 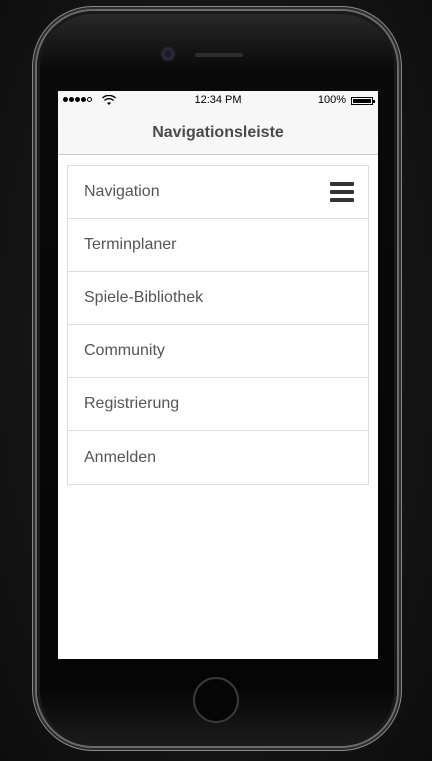 I want to click on menu-item-label: Spiele-Bibliothek, so click(x=144, y=297).